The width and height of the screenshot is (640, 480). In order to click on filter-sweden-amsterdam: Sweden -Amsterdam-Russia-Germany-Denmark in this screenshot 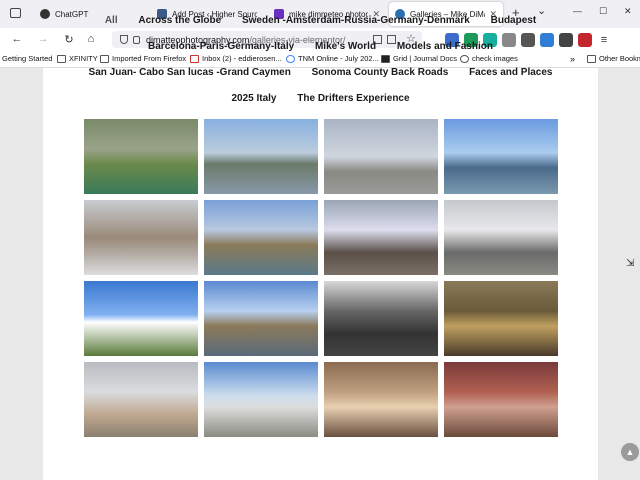, I will do `click(356, 21)`.